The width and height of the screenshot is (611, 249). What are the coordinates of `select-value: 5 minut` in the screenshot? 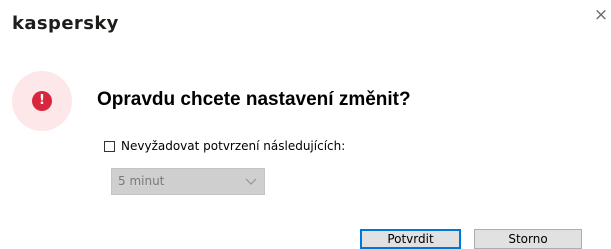 It's located at (141, 181).